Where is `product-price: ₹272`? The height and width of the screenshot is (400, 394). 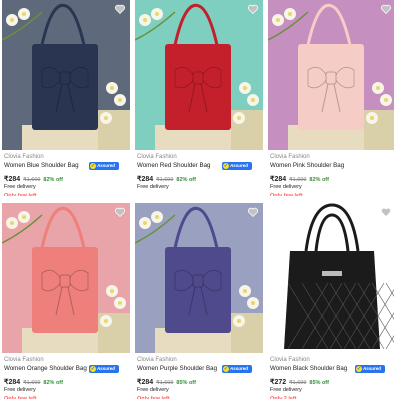 product-price: ₹272 is located at coordinates (278, 382).